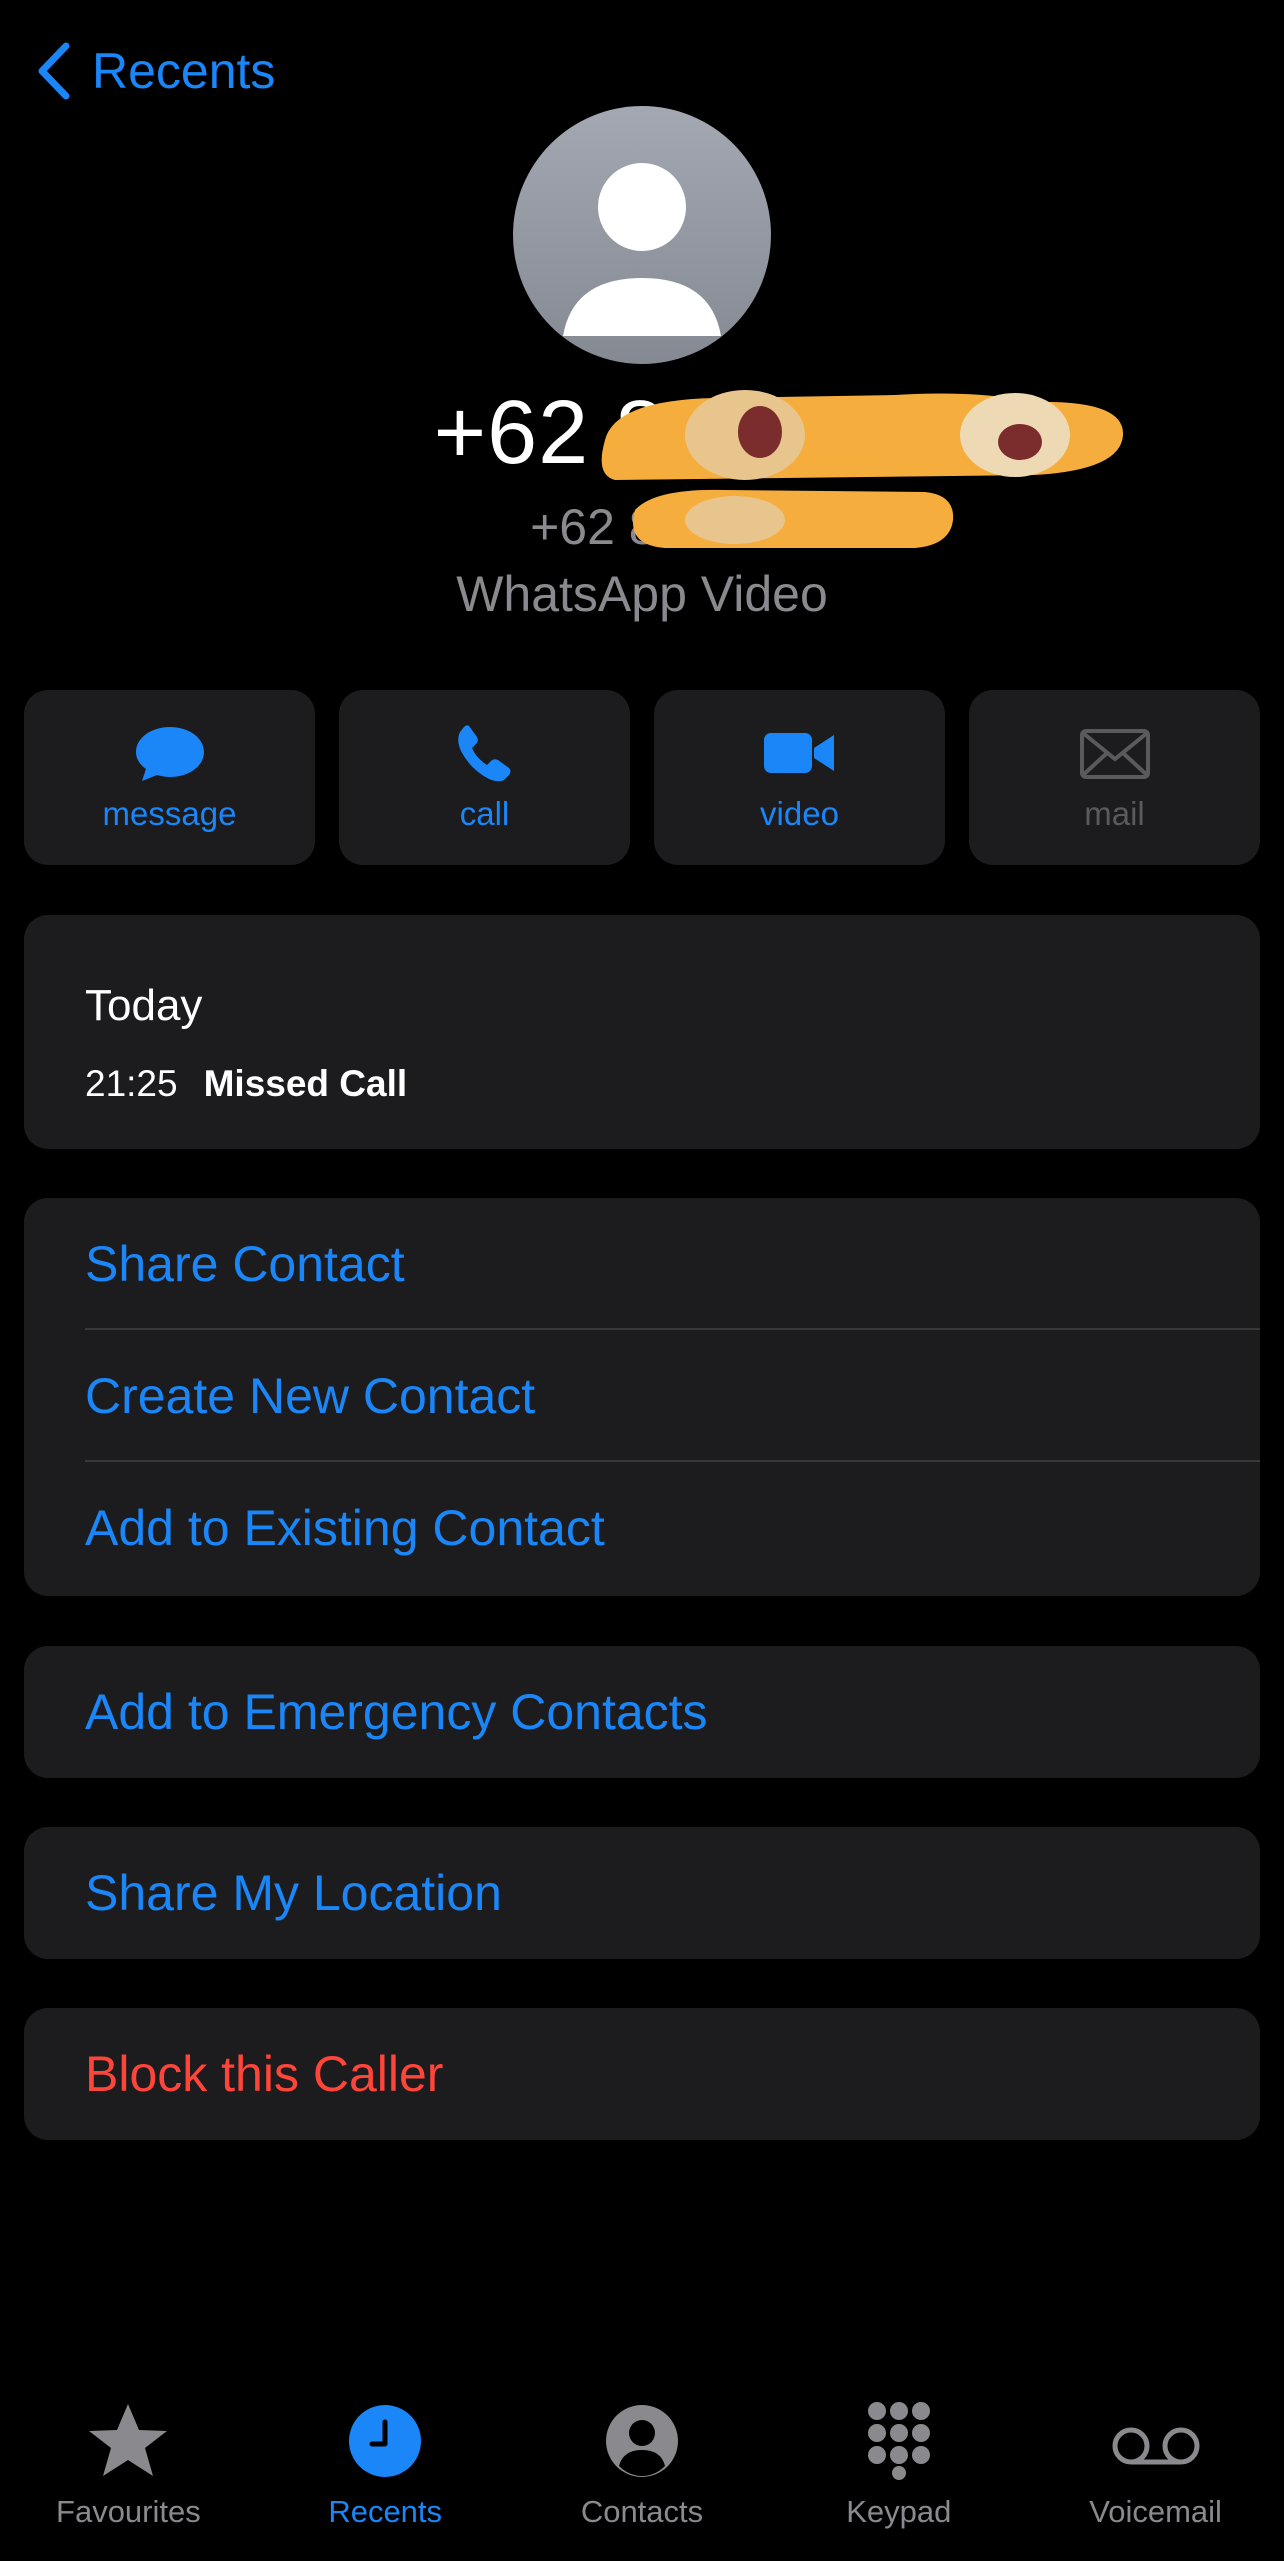 The image size is (1284, 2561). I want to click on tab-contacts: Contacts, so click(642, 2475).